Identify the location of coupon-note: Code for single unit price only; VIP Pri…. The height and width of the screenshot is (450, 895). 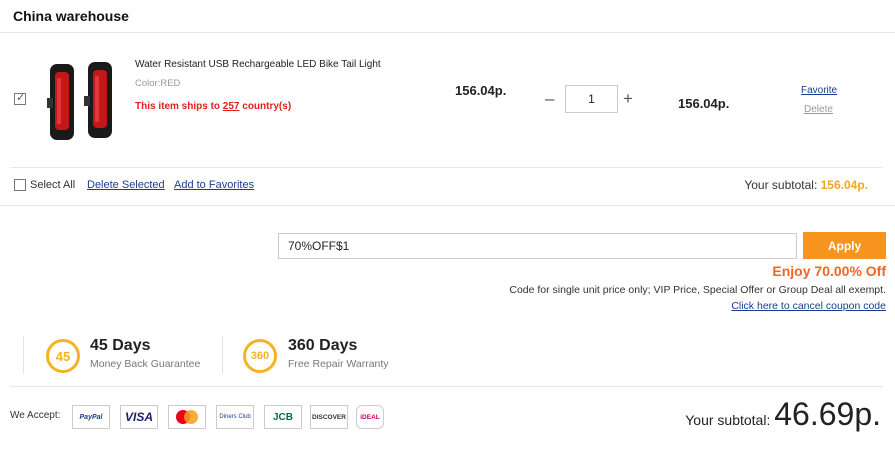
(697, 290).